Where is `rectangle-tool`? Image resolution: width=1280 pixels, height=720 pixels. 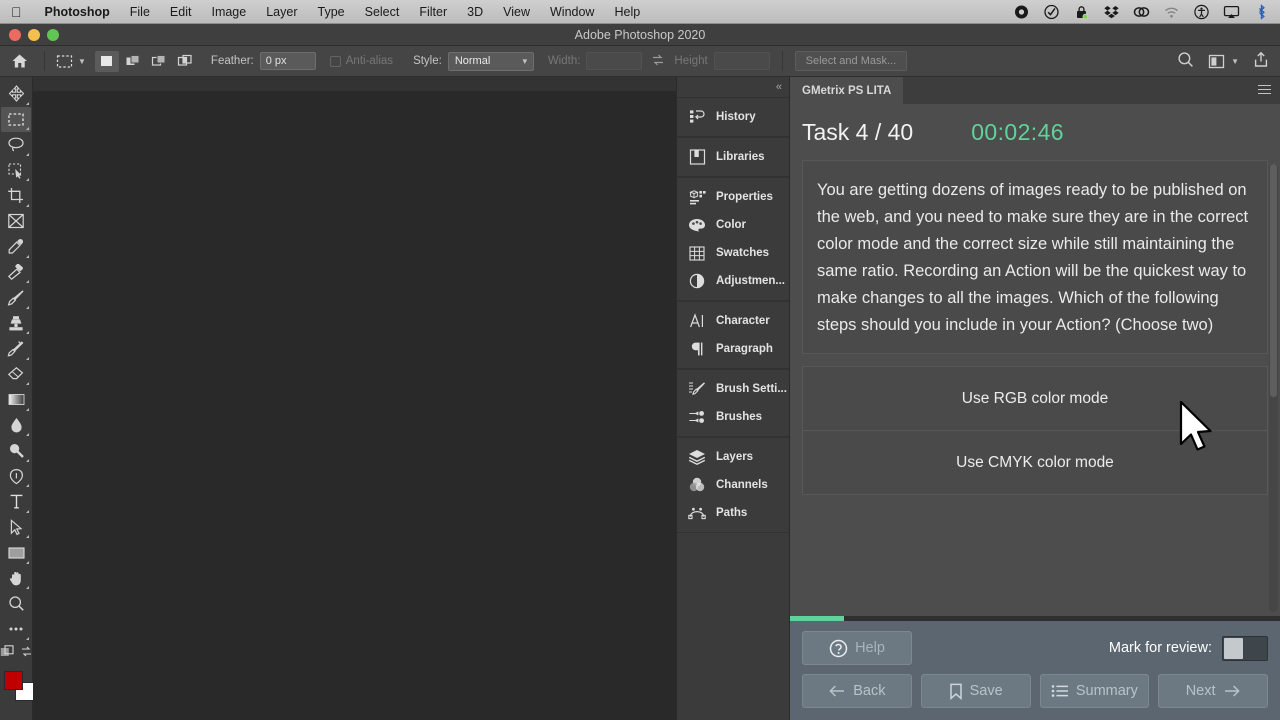 rectangle-tool is located at coordinates (16, 553).